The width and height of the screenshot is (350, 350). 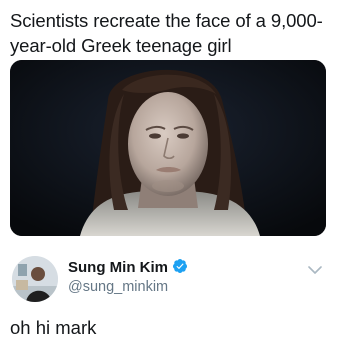 I want to click on verified-badge-icon, so click(x=180, y=268).